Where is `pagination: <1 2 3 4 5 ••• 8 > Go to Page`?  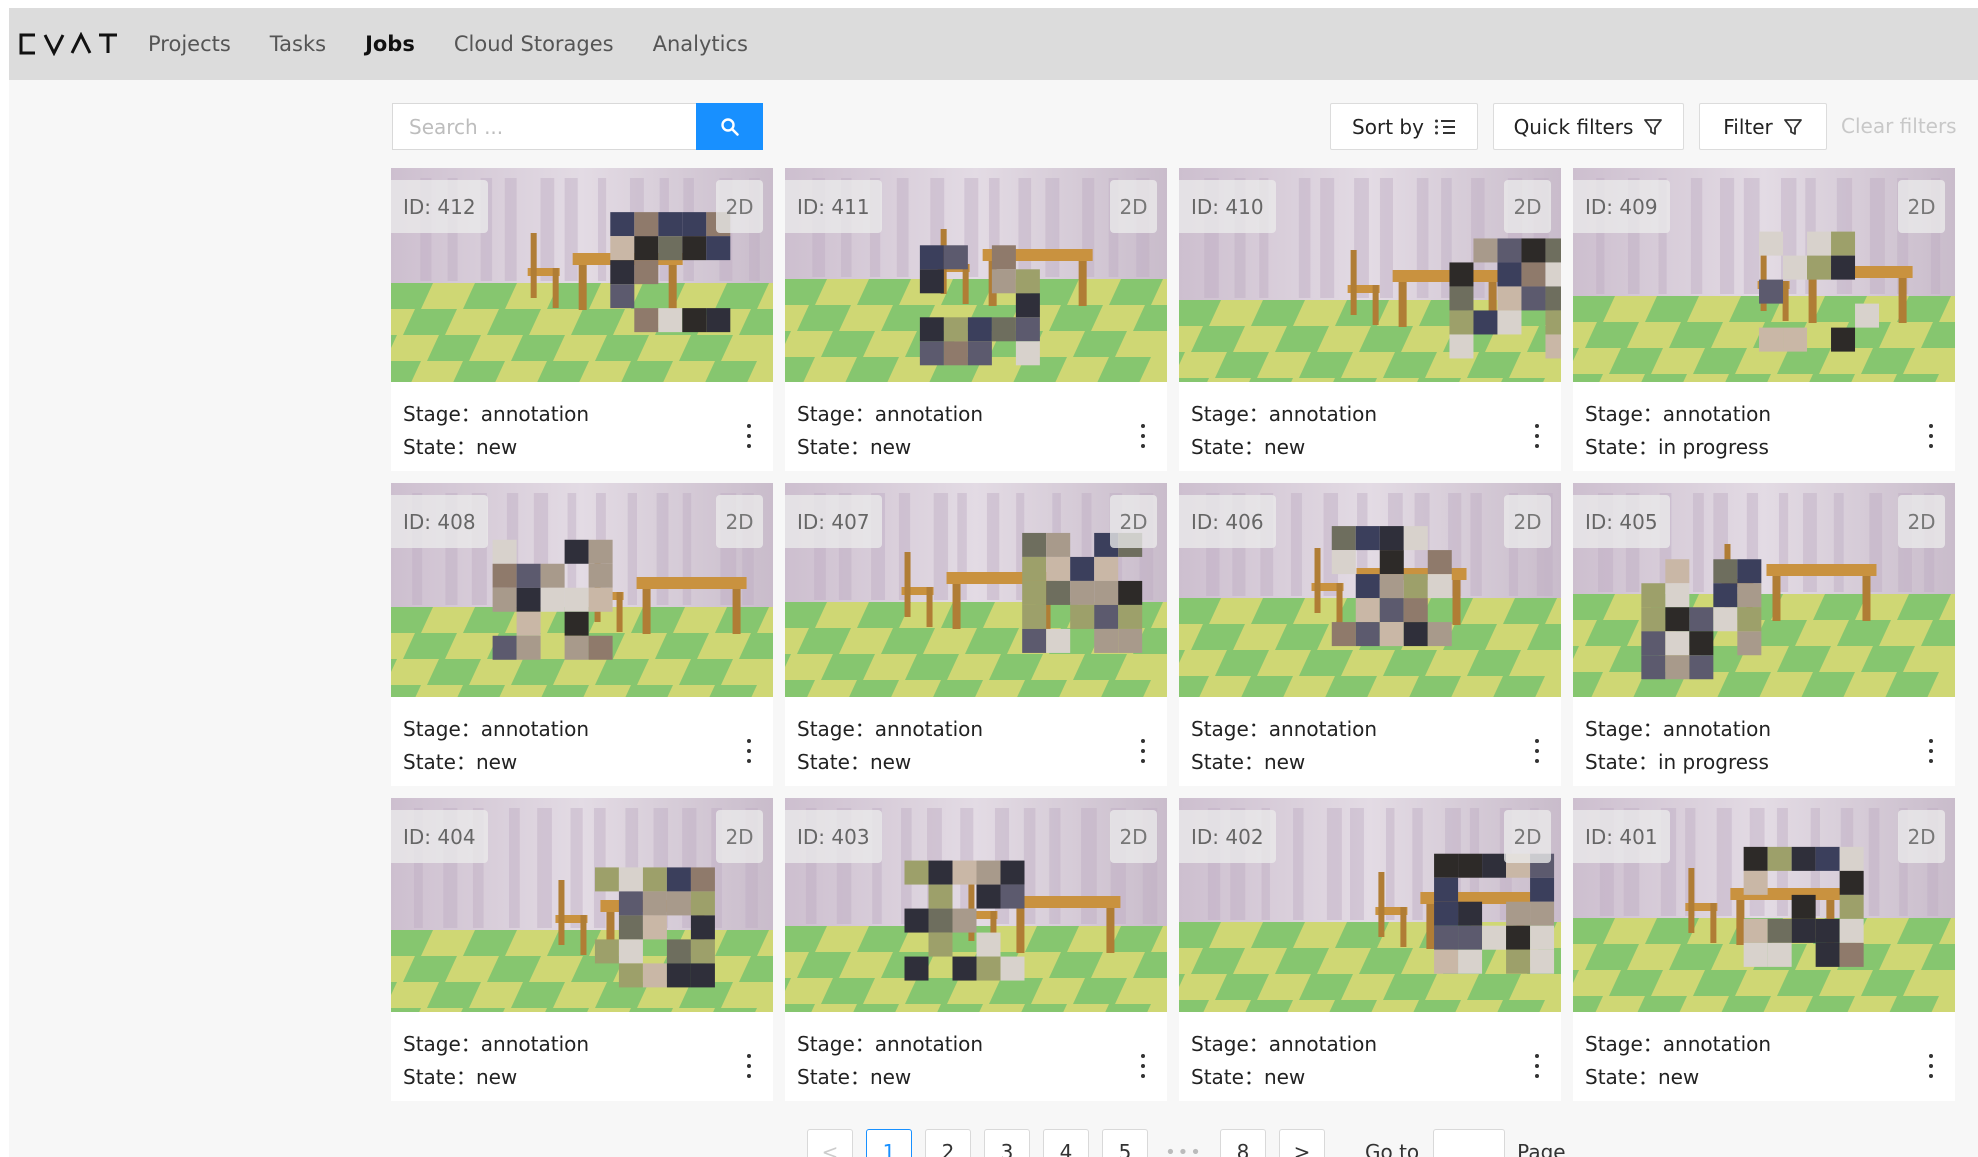
pagination: <1 2 3 4 5 ••• 8 > Go to Page is located at coordinates (1186, 1143).